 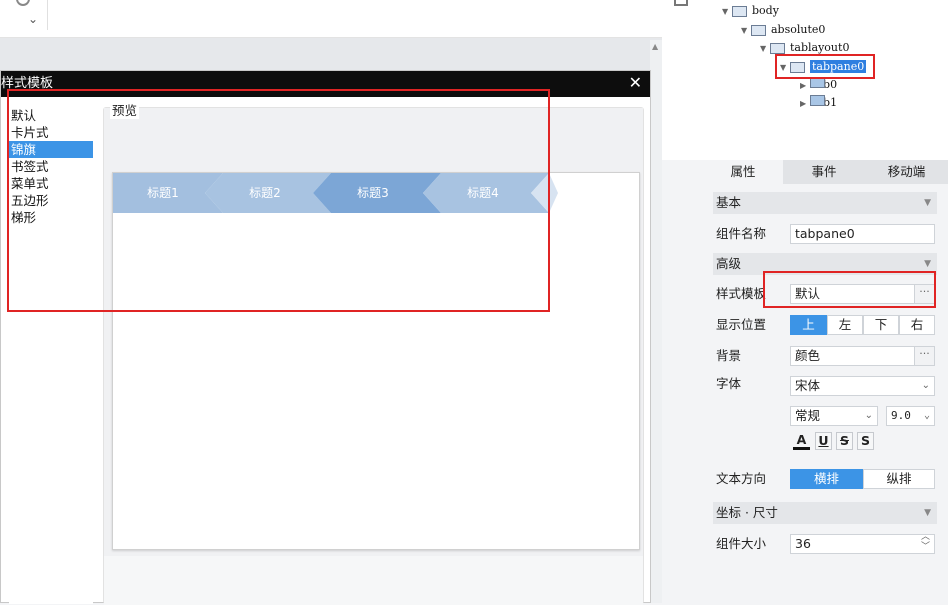 I want to click on close-icon: ✕, so click(x=635, y=83).